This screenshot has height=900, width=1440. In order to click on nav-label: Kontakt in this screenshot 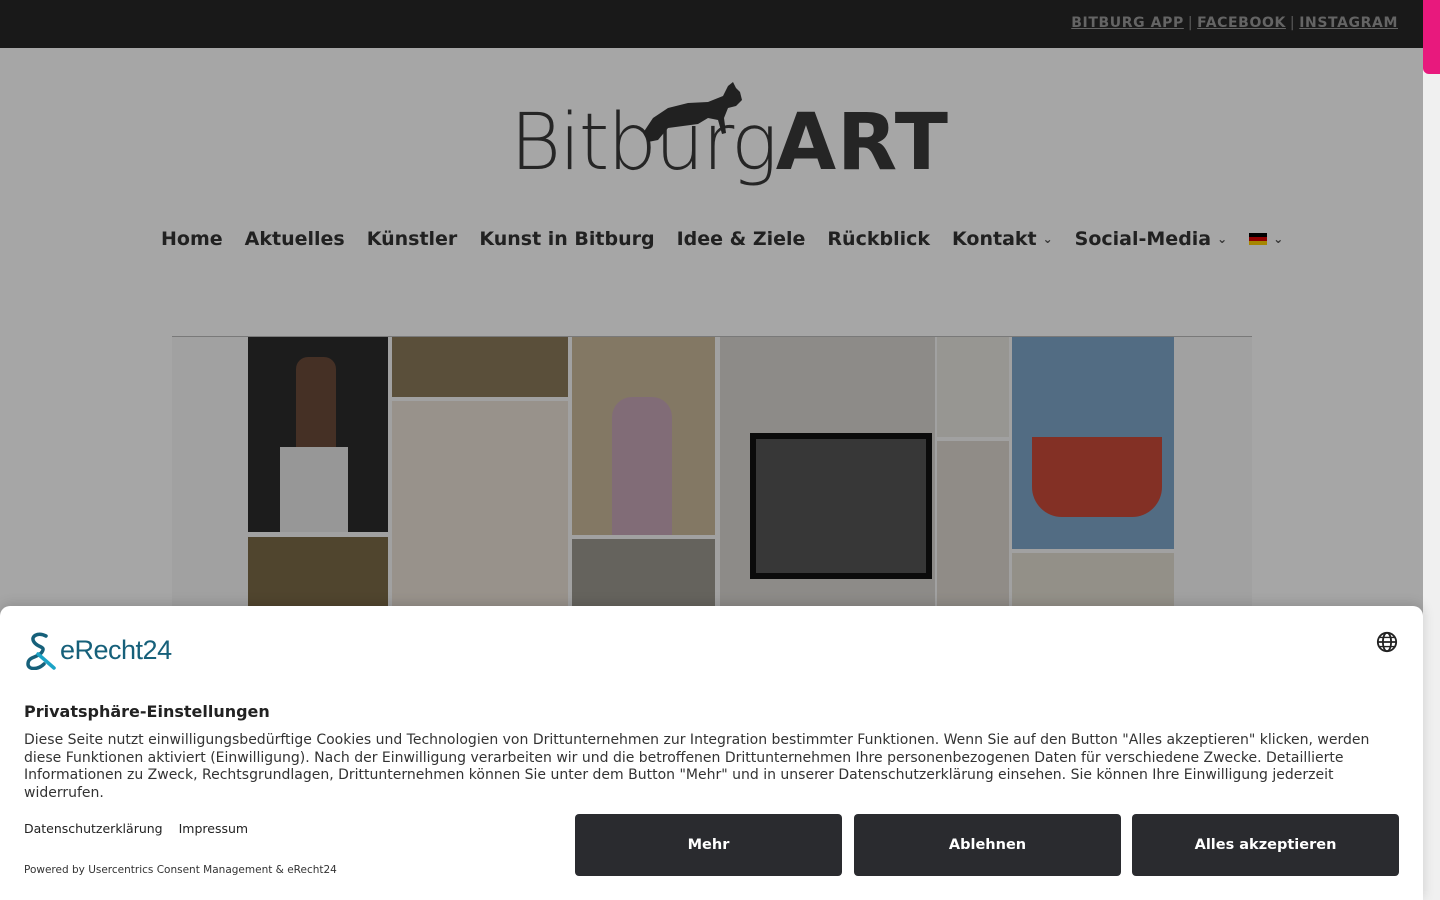, I will do `click(994, 239)`.